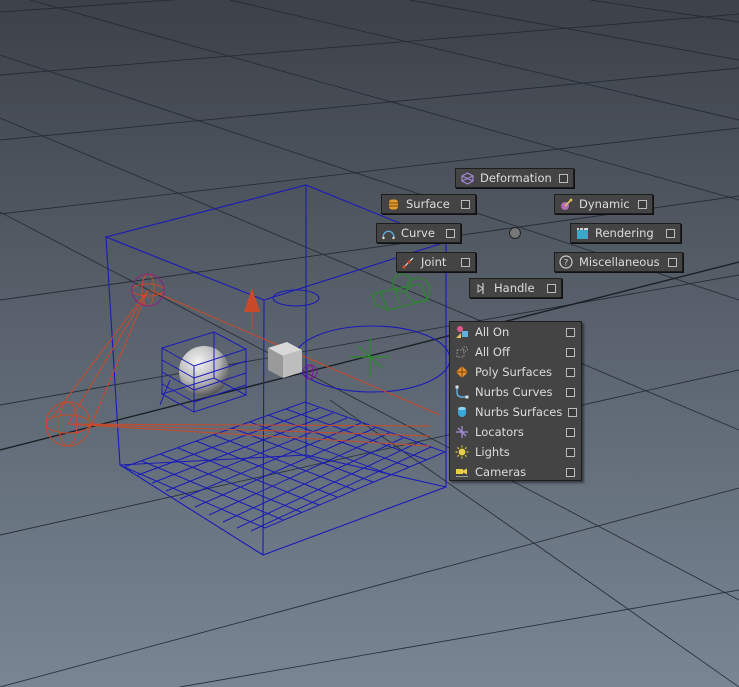  I want to click on menu-item-nurbs-surfaces-label: Nurbs Surfaces, so click(519, 412).